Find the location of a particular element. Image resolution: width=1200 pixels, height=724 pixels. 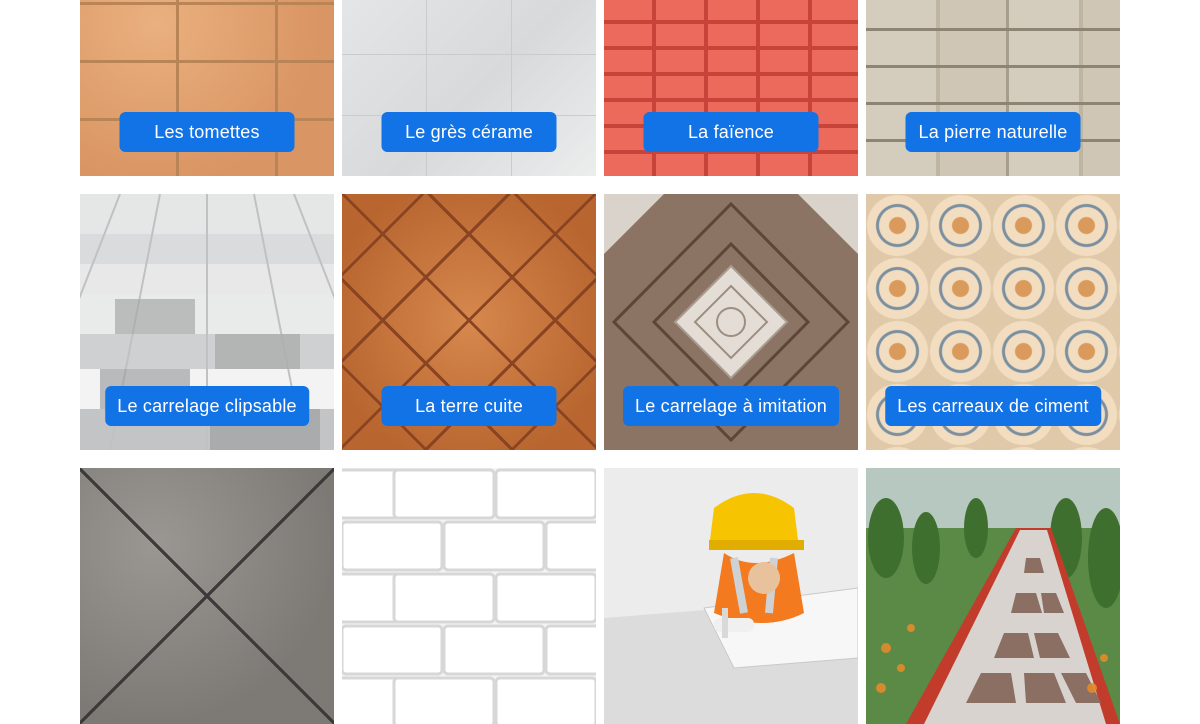

tile-label: La faïence is located at coordinates (731, 132).